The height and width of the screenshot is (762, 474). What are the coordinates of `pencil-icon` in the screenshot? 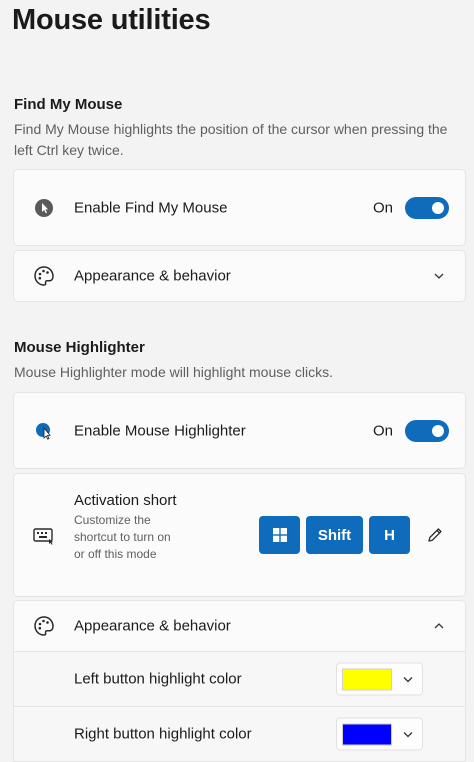 It's located at (435, 535).